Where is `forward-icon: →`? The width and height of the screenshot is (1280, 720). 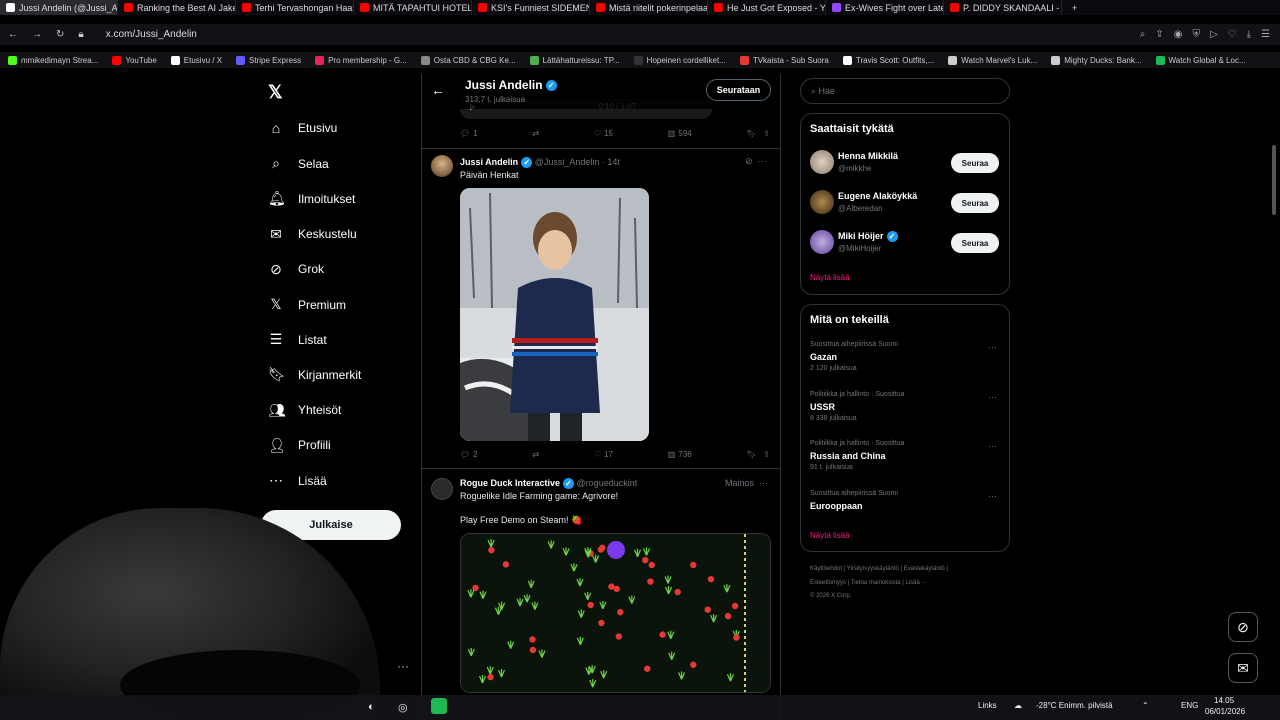 forward-icon: → is located at coordinates (37, 34).